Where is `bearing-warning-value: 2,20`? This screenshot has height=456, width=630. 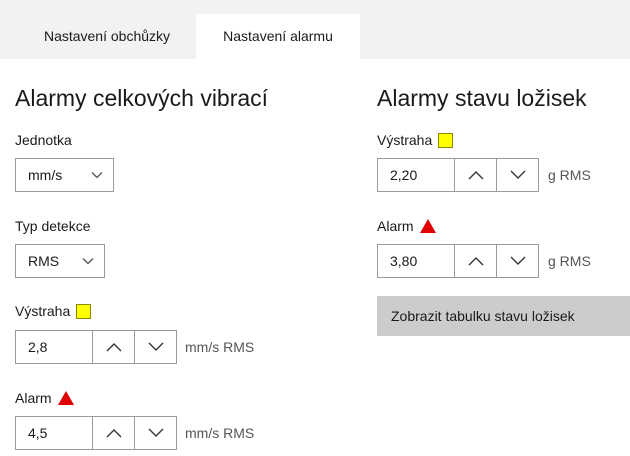 bearing-warning-value: 2,20 is located at coordinates (416, 175).